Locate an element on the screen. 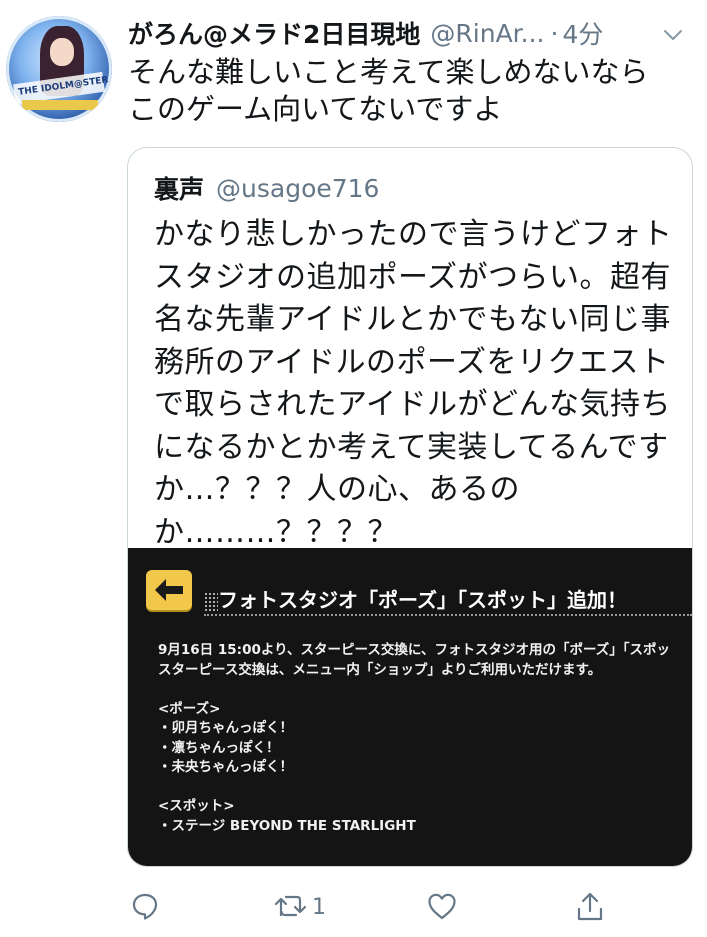 The image size is (707, 937). avatar: THE IDOLM@STER is located at coordinates (59, 69).